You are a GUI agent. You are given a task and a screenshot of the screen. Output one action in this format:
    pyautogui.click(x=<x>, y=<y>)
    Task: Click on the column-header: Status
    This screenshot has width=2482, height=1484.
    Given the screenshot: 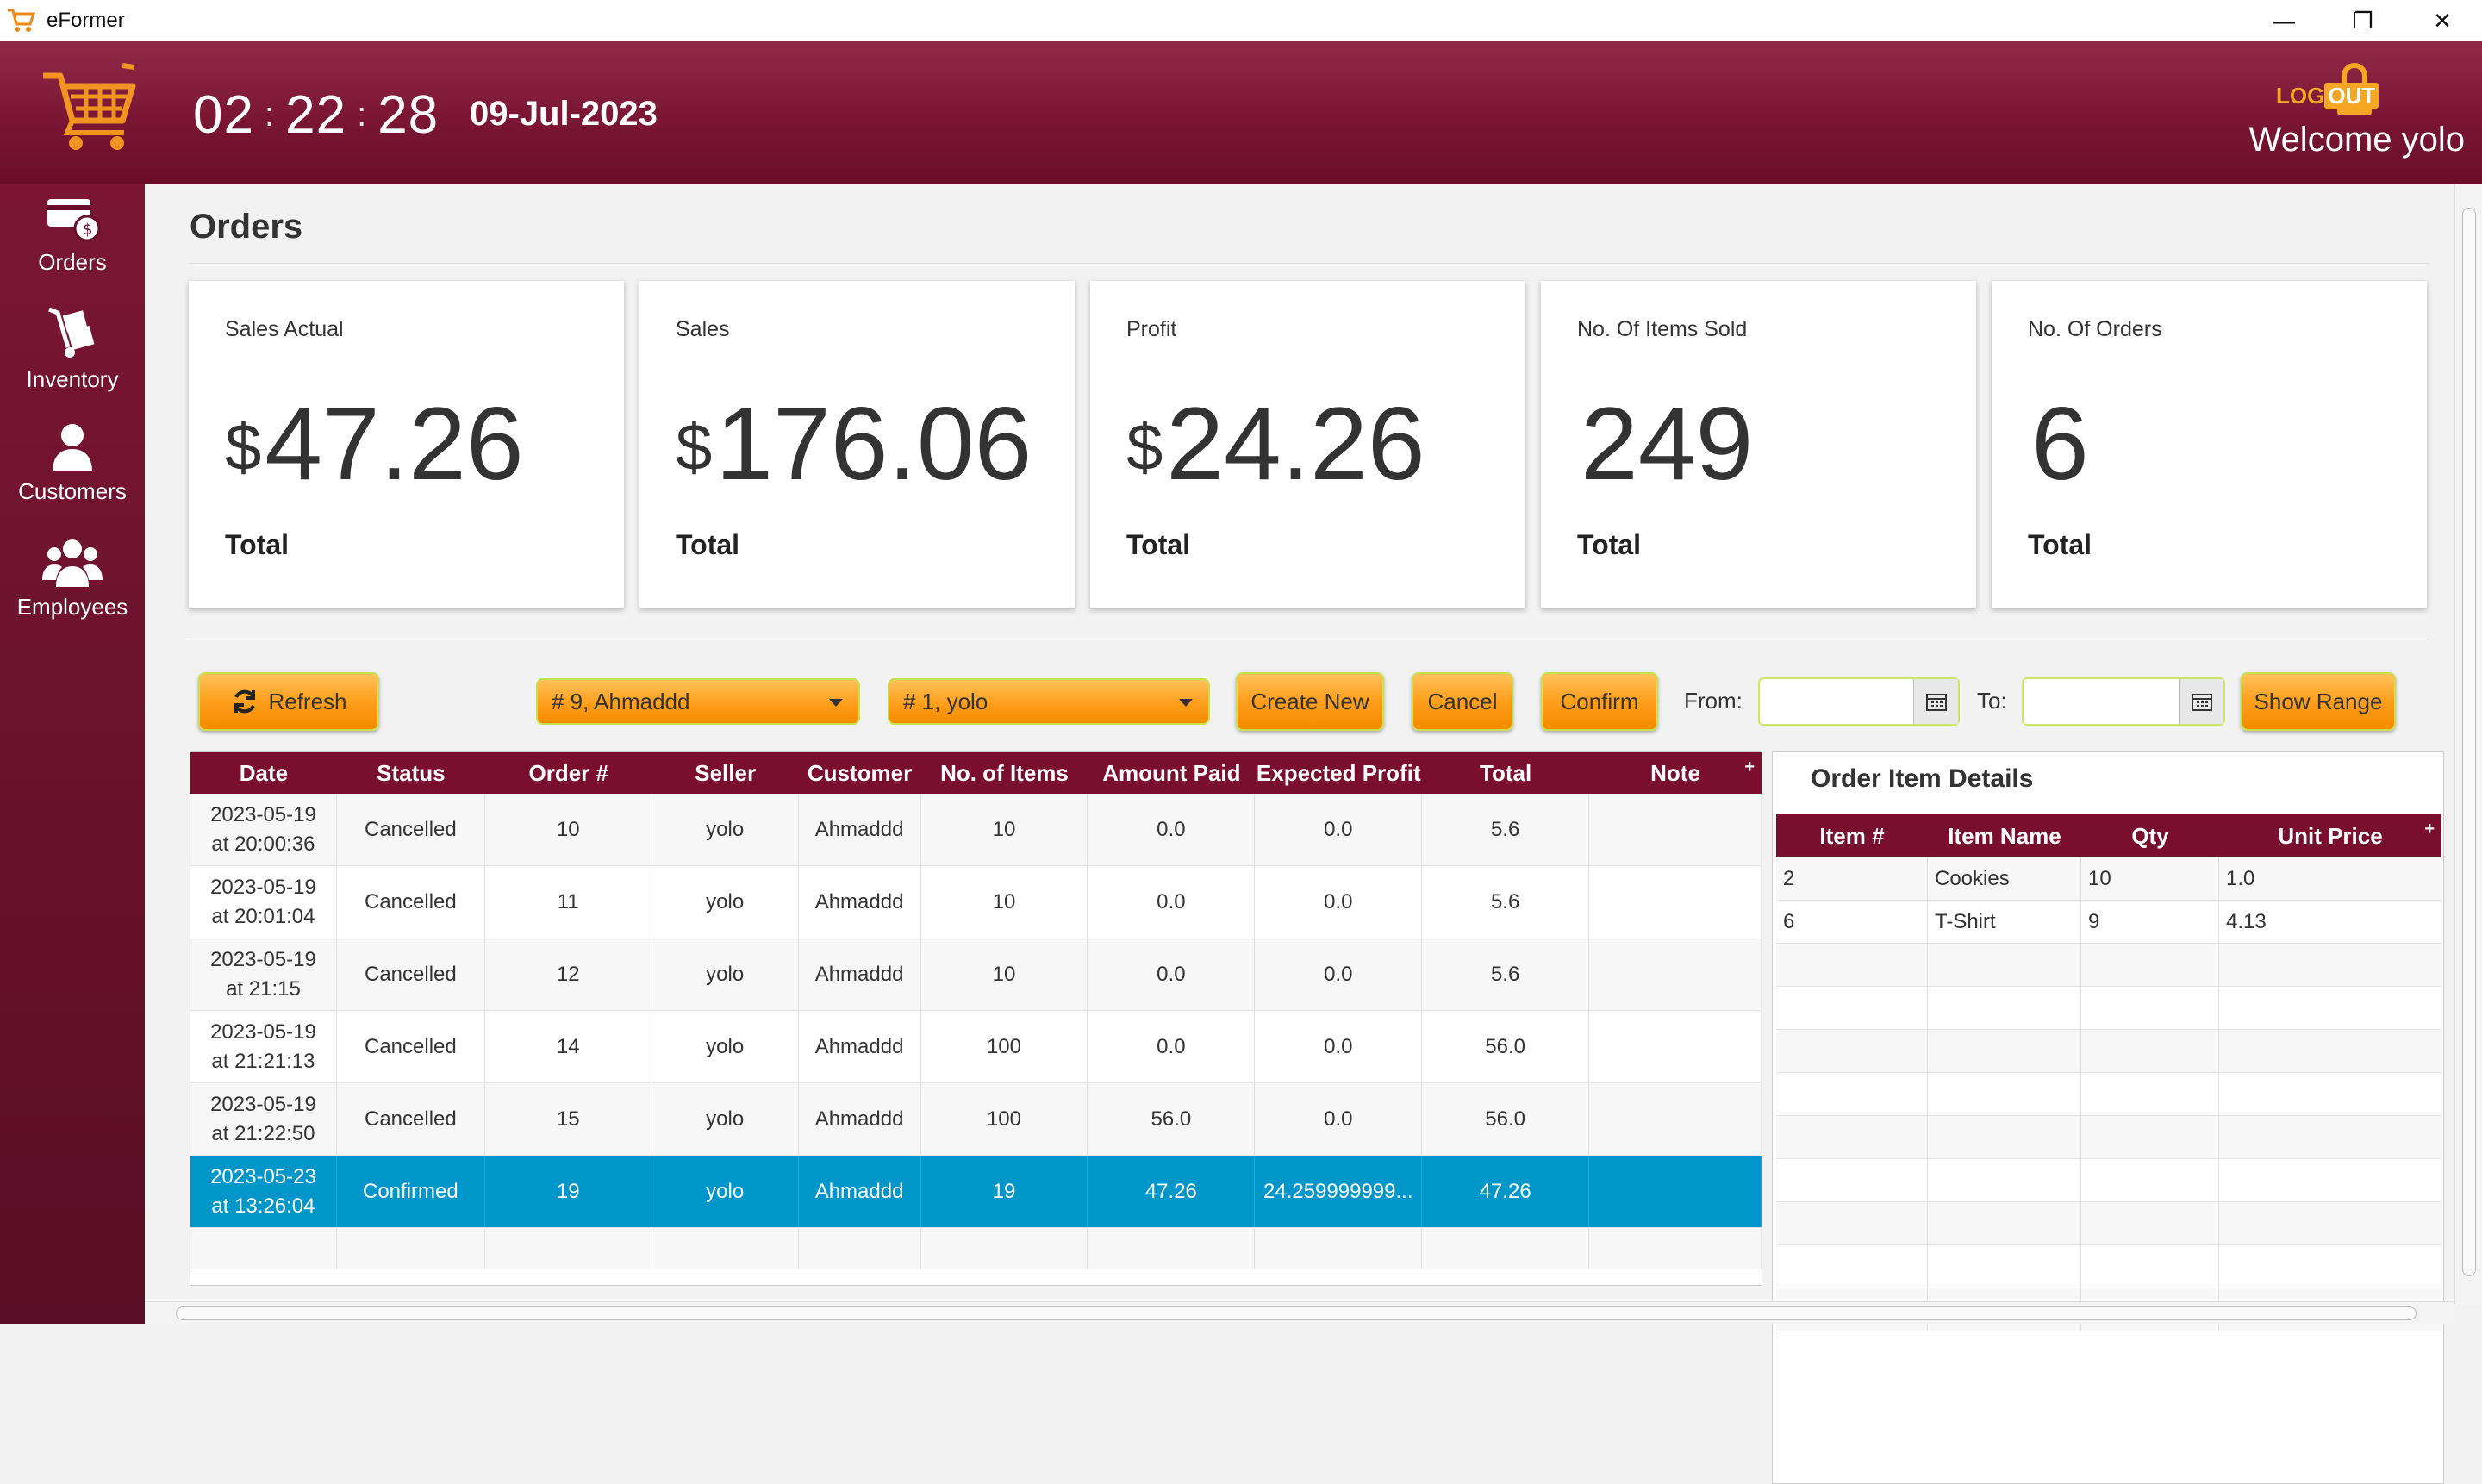 What is the action you would take?
    pyautogui.click(x=411, y=773)
    